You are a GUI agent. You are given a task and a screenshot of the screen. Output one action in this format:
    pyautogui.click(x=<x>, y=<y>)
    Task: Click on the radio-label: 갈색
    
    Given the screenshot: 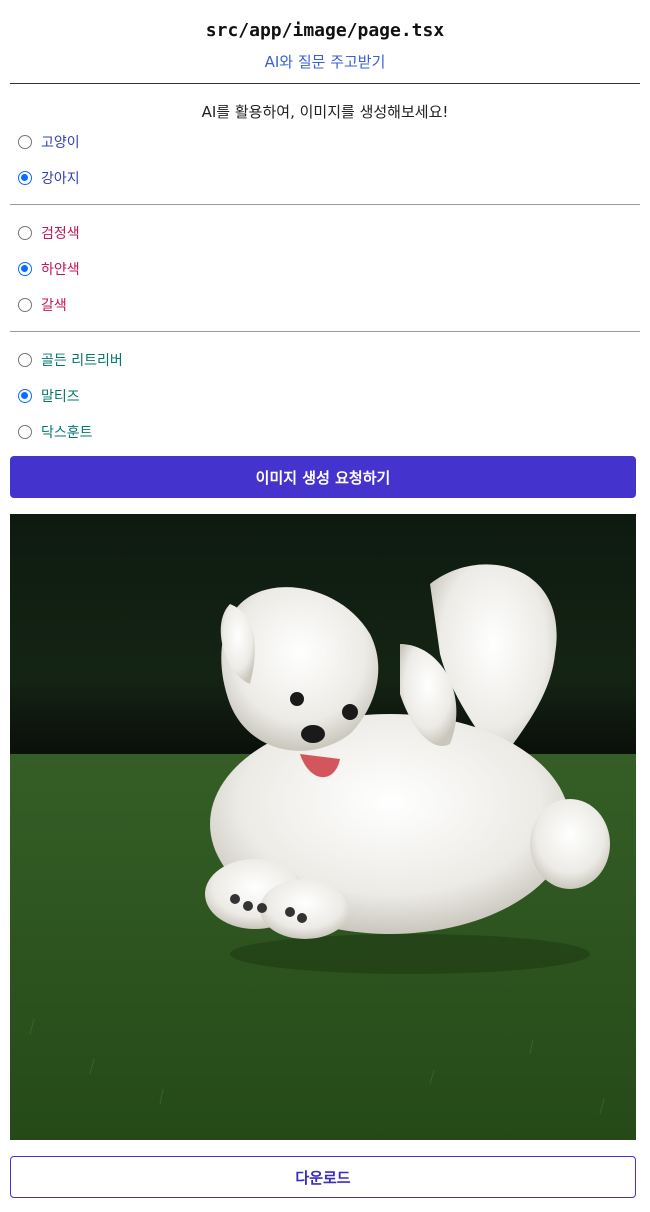 What is the action you would take?
    pyautogui.click(x=54, y=306)
    